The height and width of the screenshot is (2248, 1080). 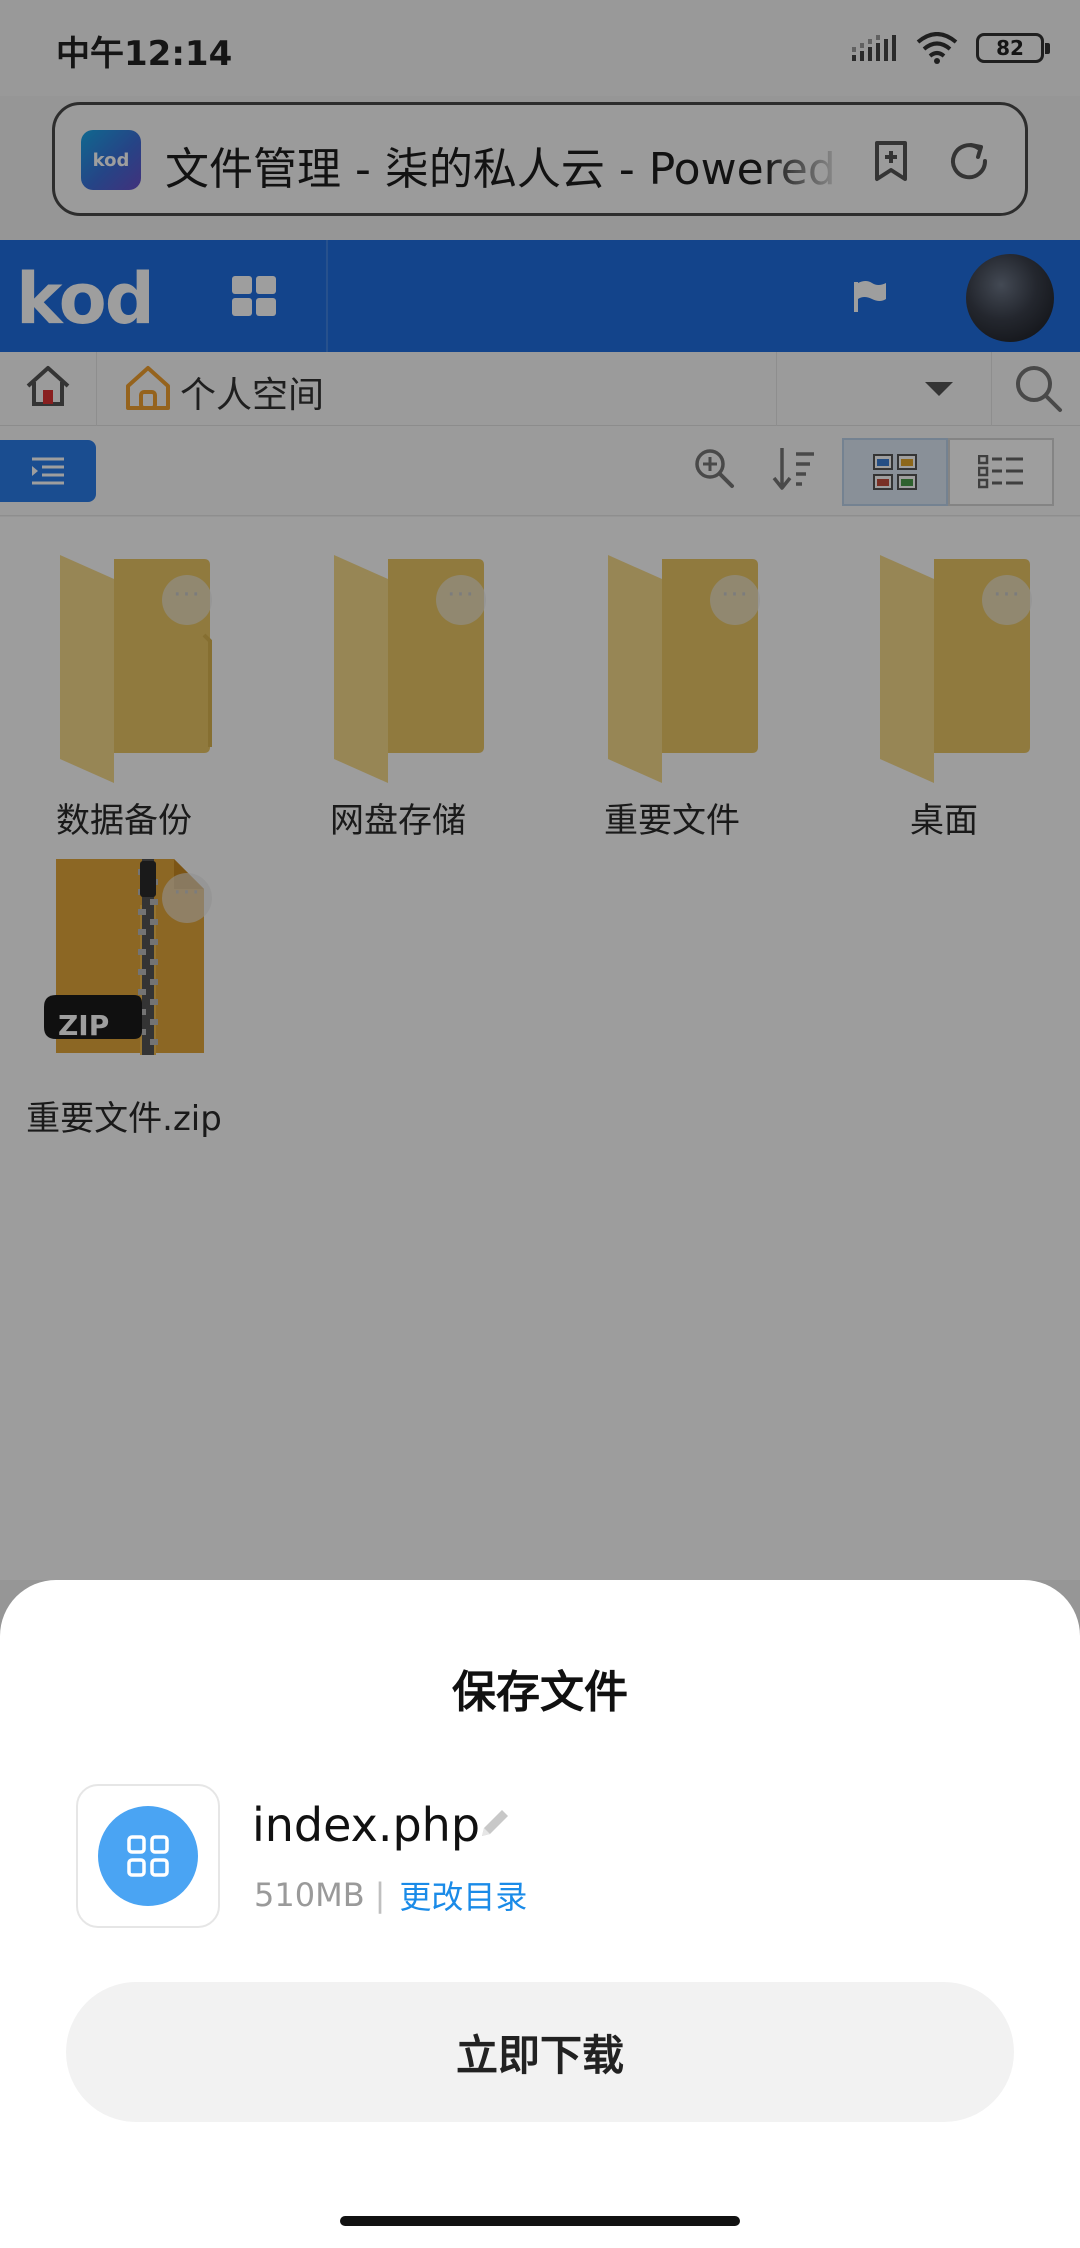 What do you see at coordinates (540, 1692) in the screenshot?
I see `dialog-title: 保存文件` at bounding box center [540, 1692].